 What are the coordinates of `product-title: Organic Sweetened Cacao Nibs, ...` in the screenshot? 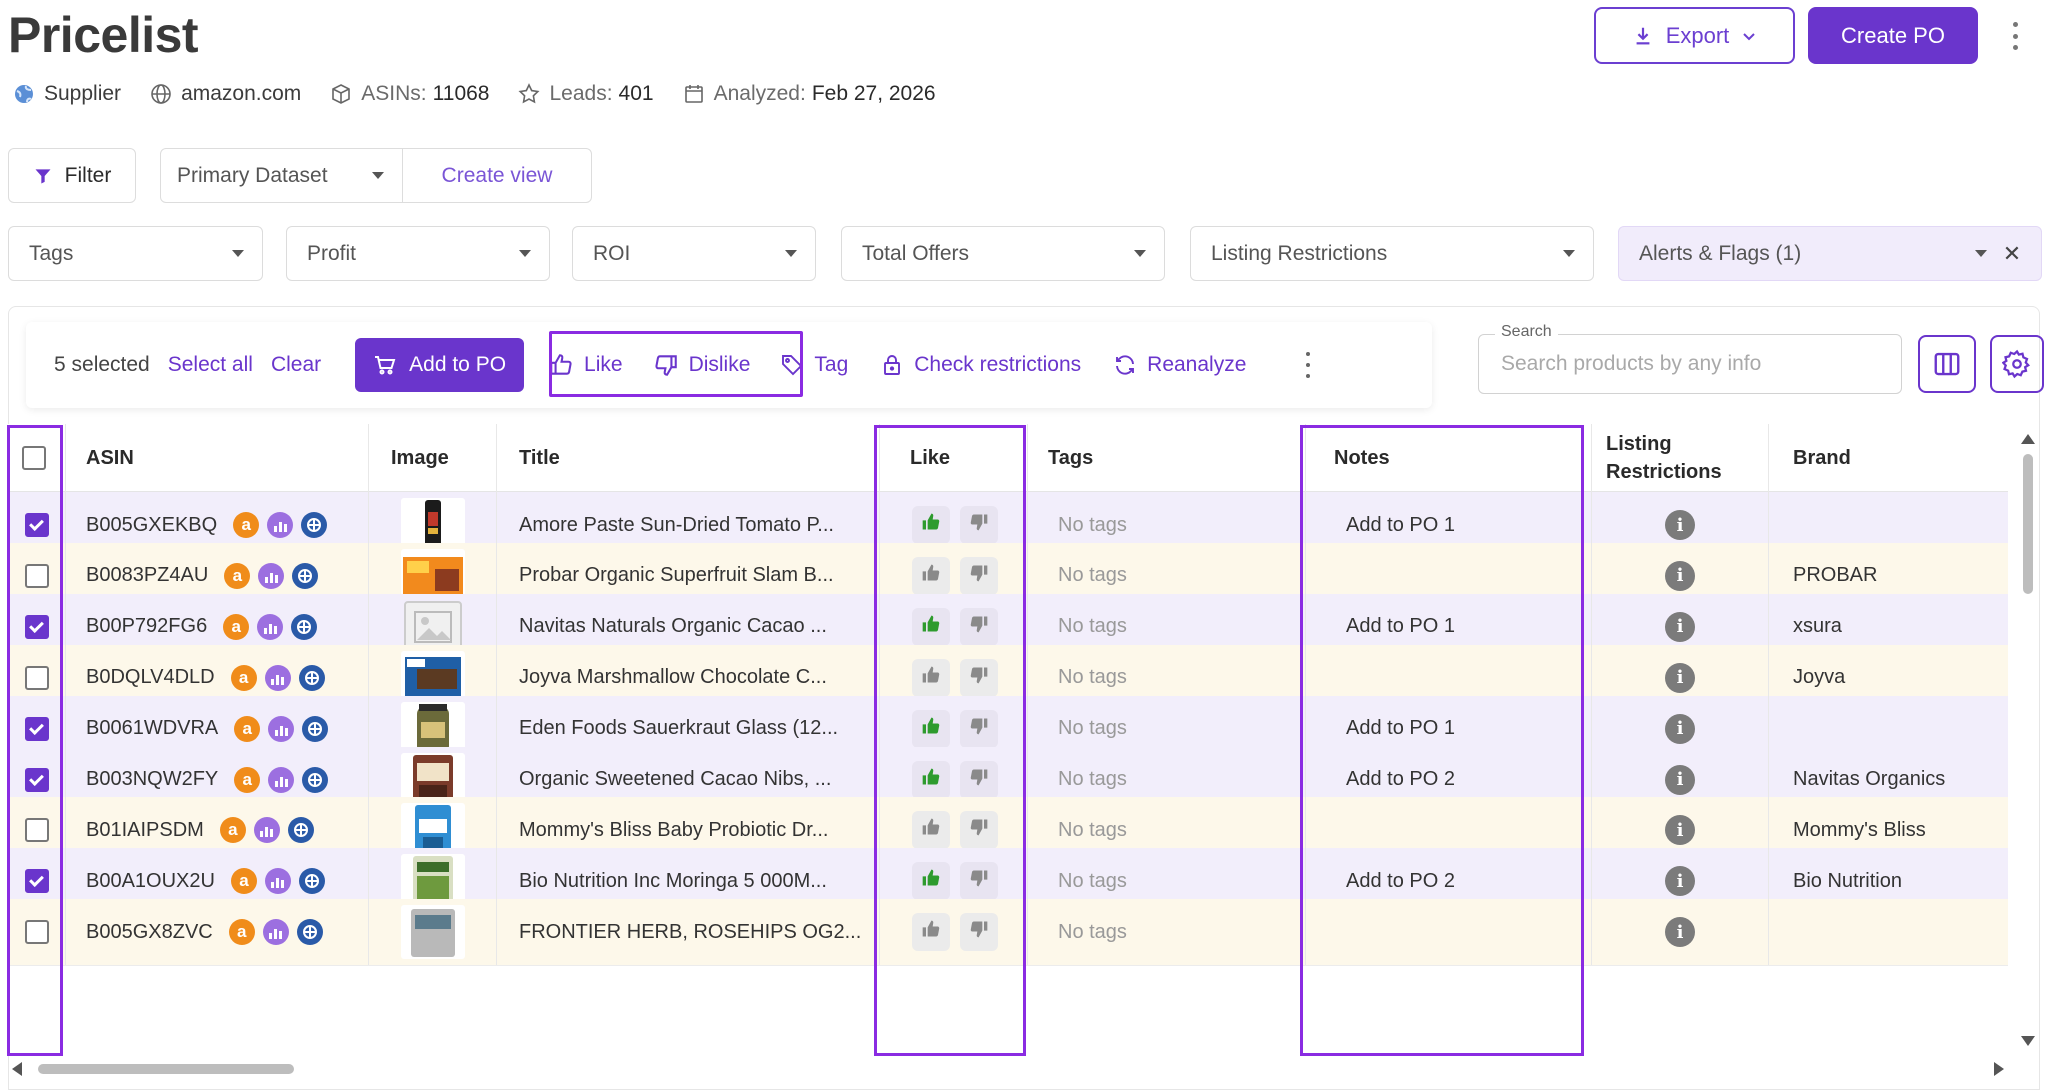 It's located at (675, 779).